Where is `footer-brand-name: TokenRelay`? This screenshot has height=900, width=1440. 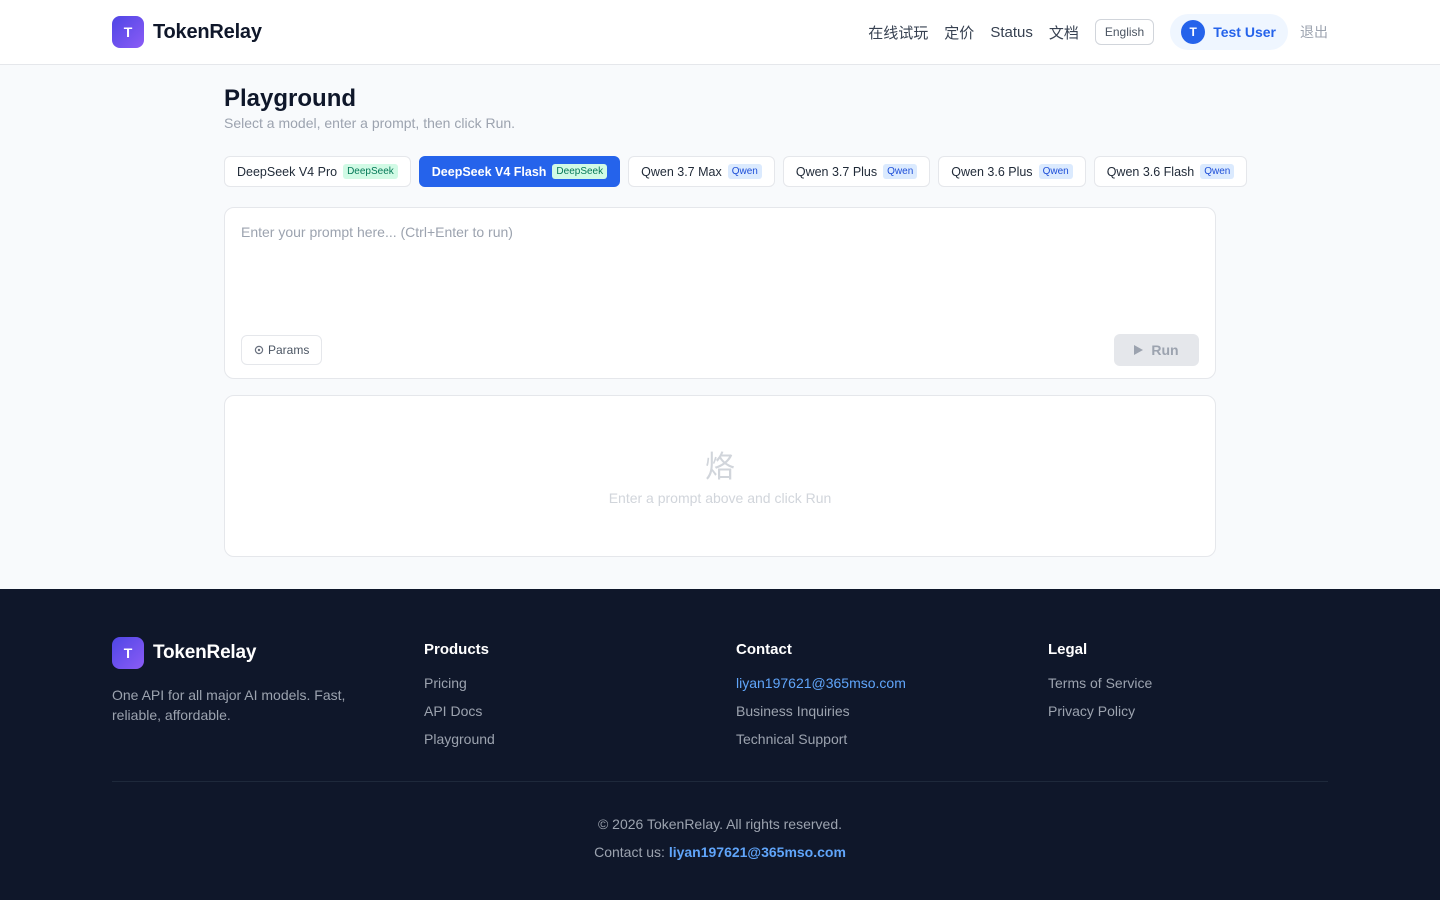 footer-brand-name: TokenRelay is located at coordinates (205, 652).